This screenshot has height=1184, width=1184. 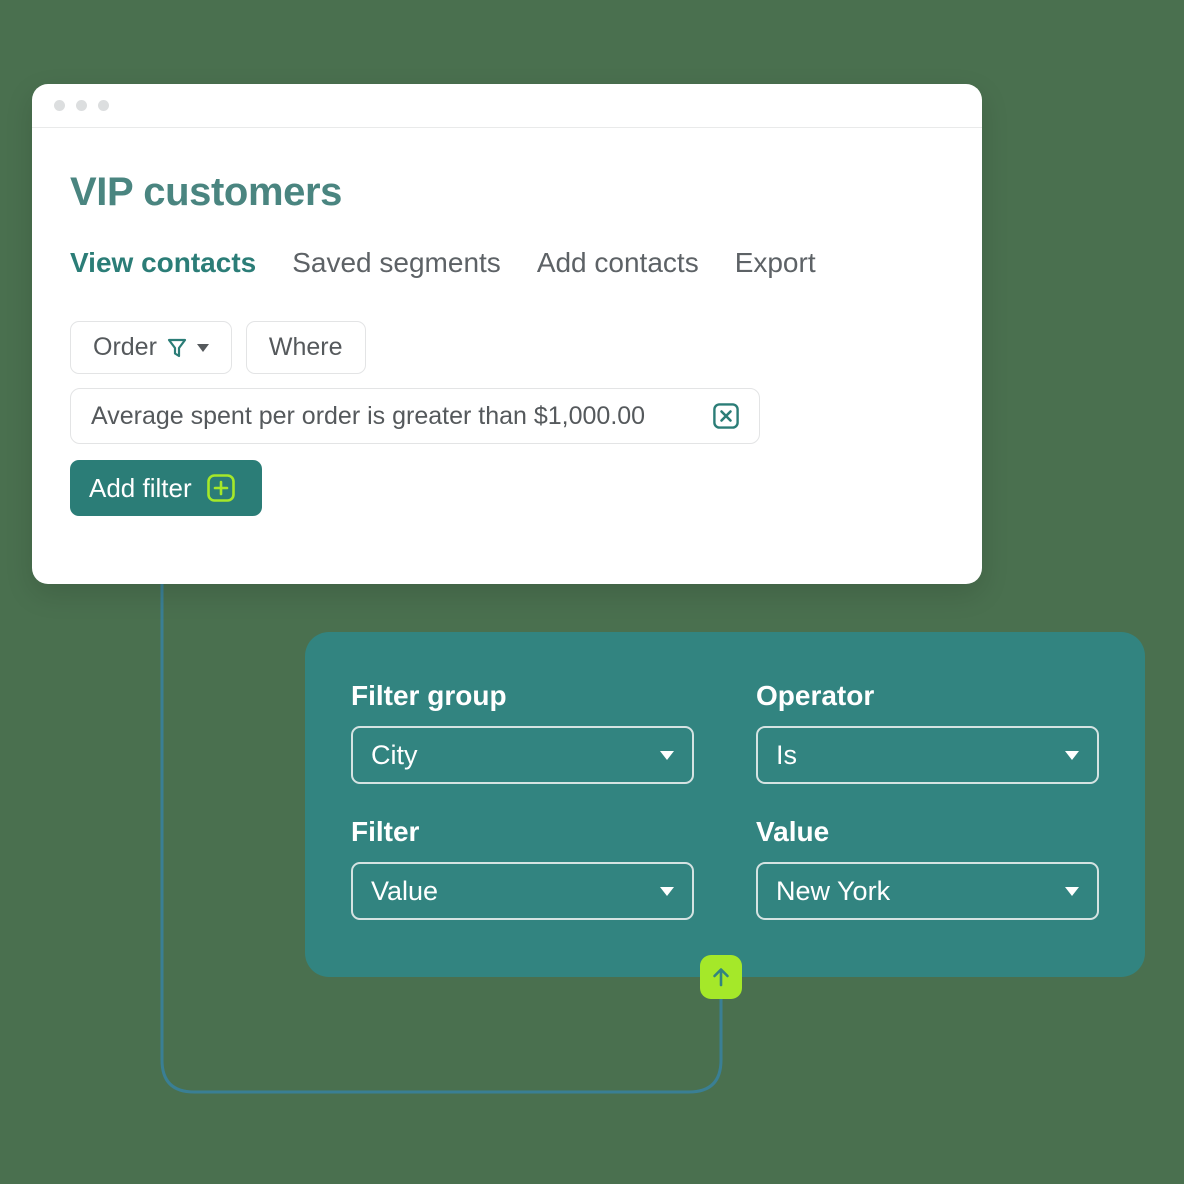 I want to click on plus-box-icon, so click(x=220, y=488).